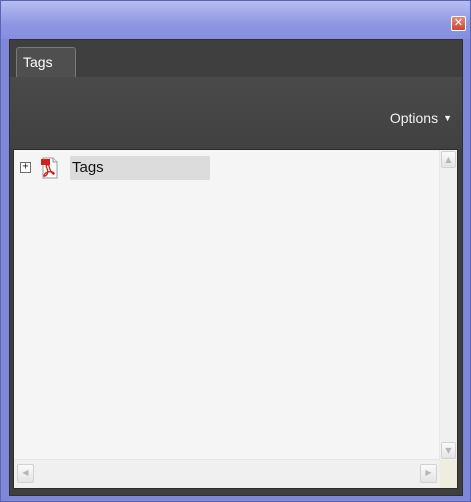  I want to click on scrollbar-corner, so click(448, 474).